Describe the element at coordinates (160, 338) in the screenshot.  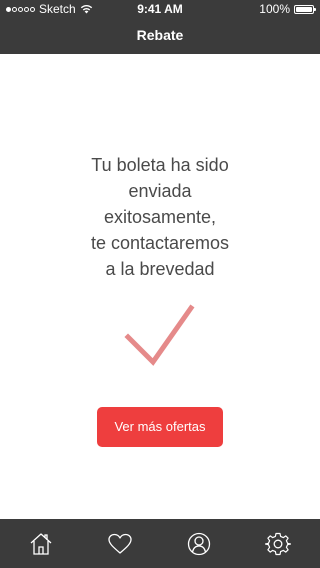
I see `check-icon` at that location.